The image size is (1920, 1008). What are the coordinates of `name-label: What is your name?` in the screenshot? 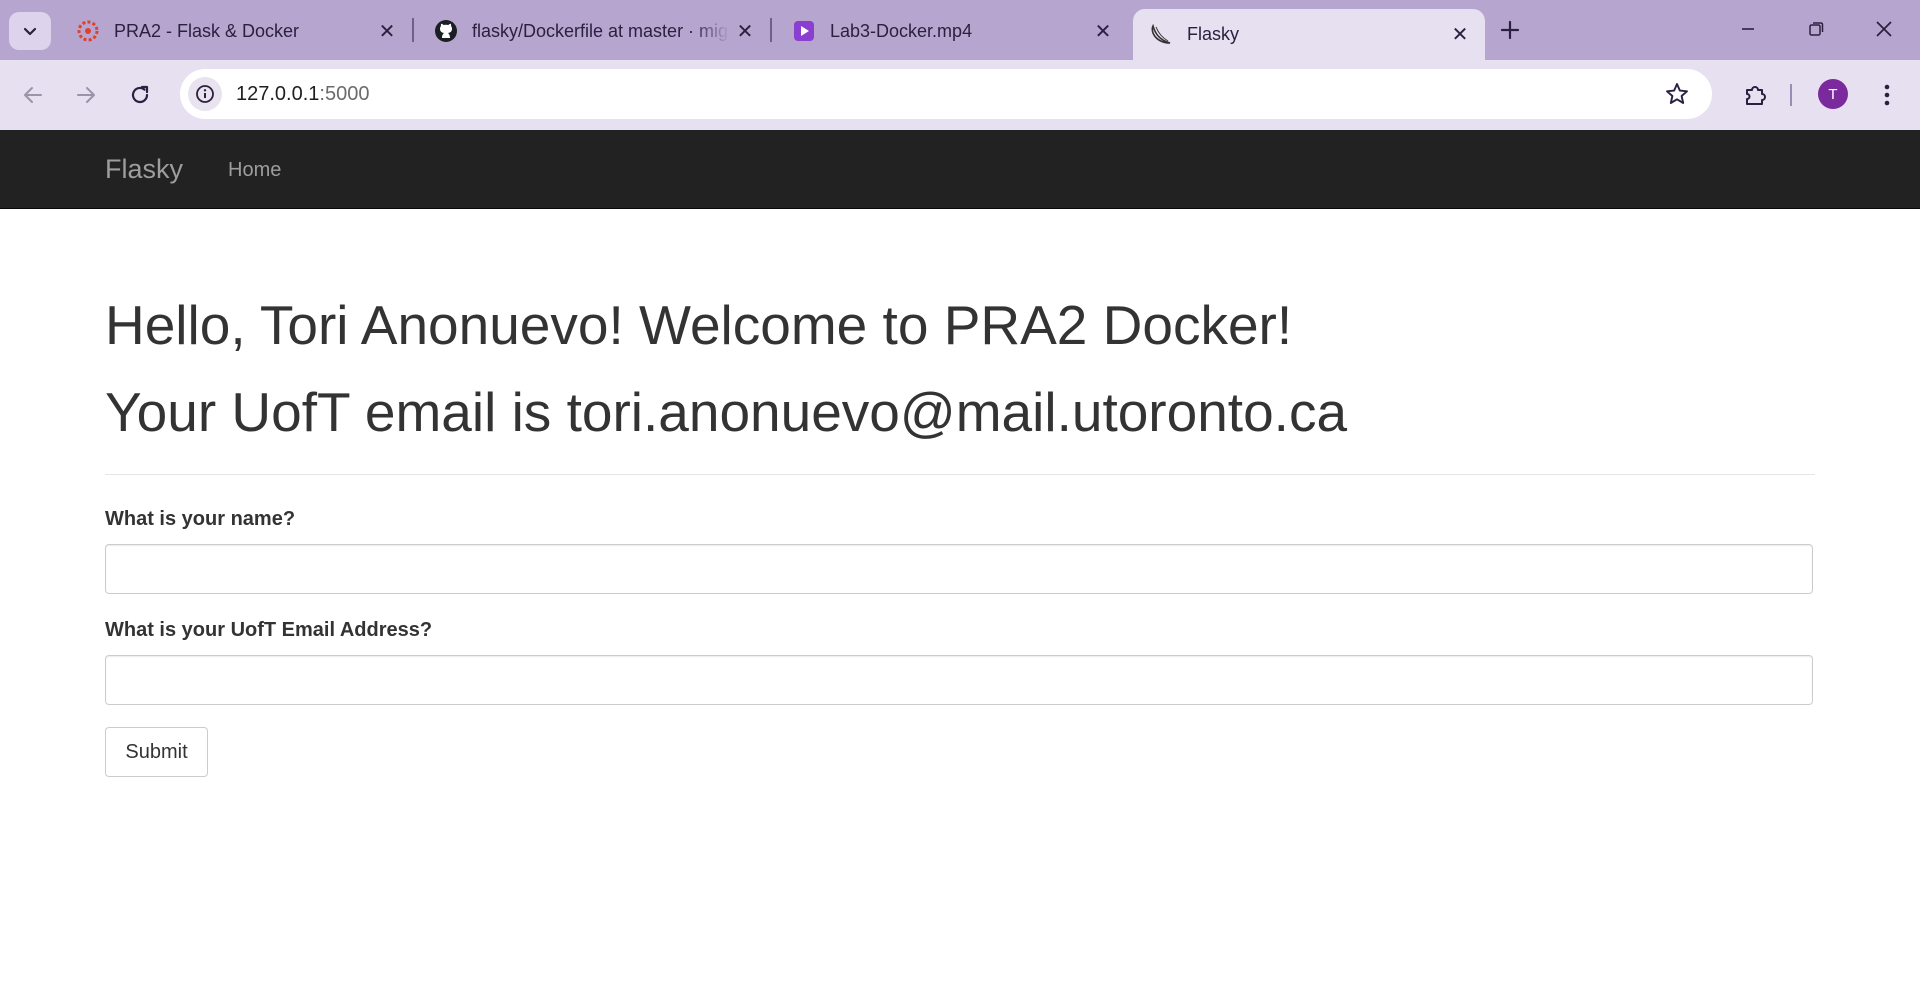 It's located at (200, 519).